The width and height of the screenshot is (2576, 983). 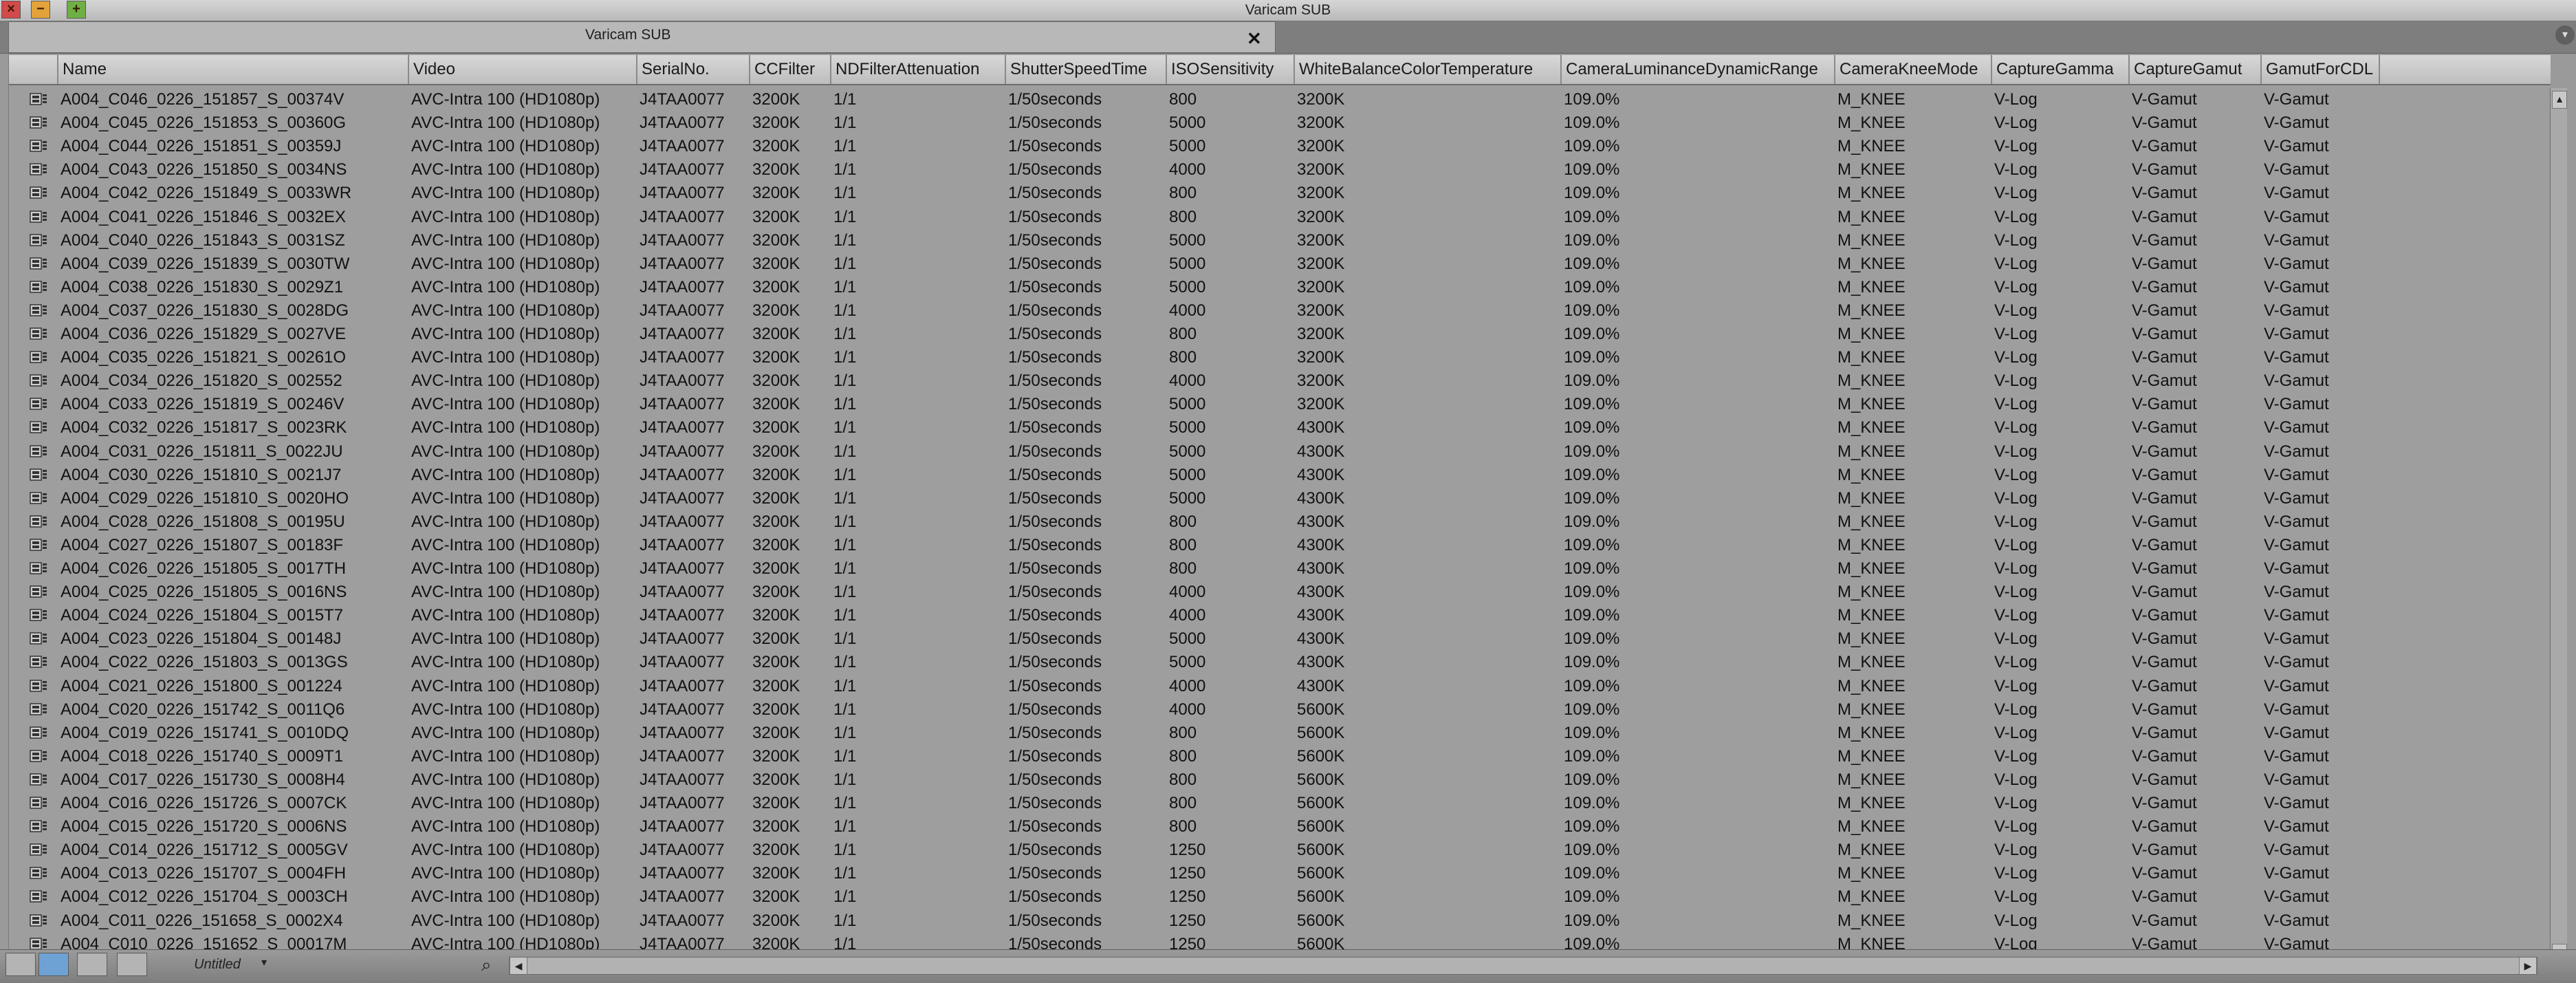 I want to click on tab-varicam-sub: Varicam SUB ✕, so click(x=642, y=37).